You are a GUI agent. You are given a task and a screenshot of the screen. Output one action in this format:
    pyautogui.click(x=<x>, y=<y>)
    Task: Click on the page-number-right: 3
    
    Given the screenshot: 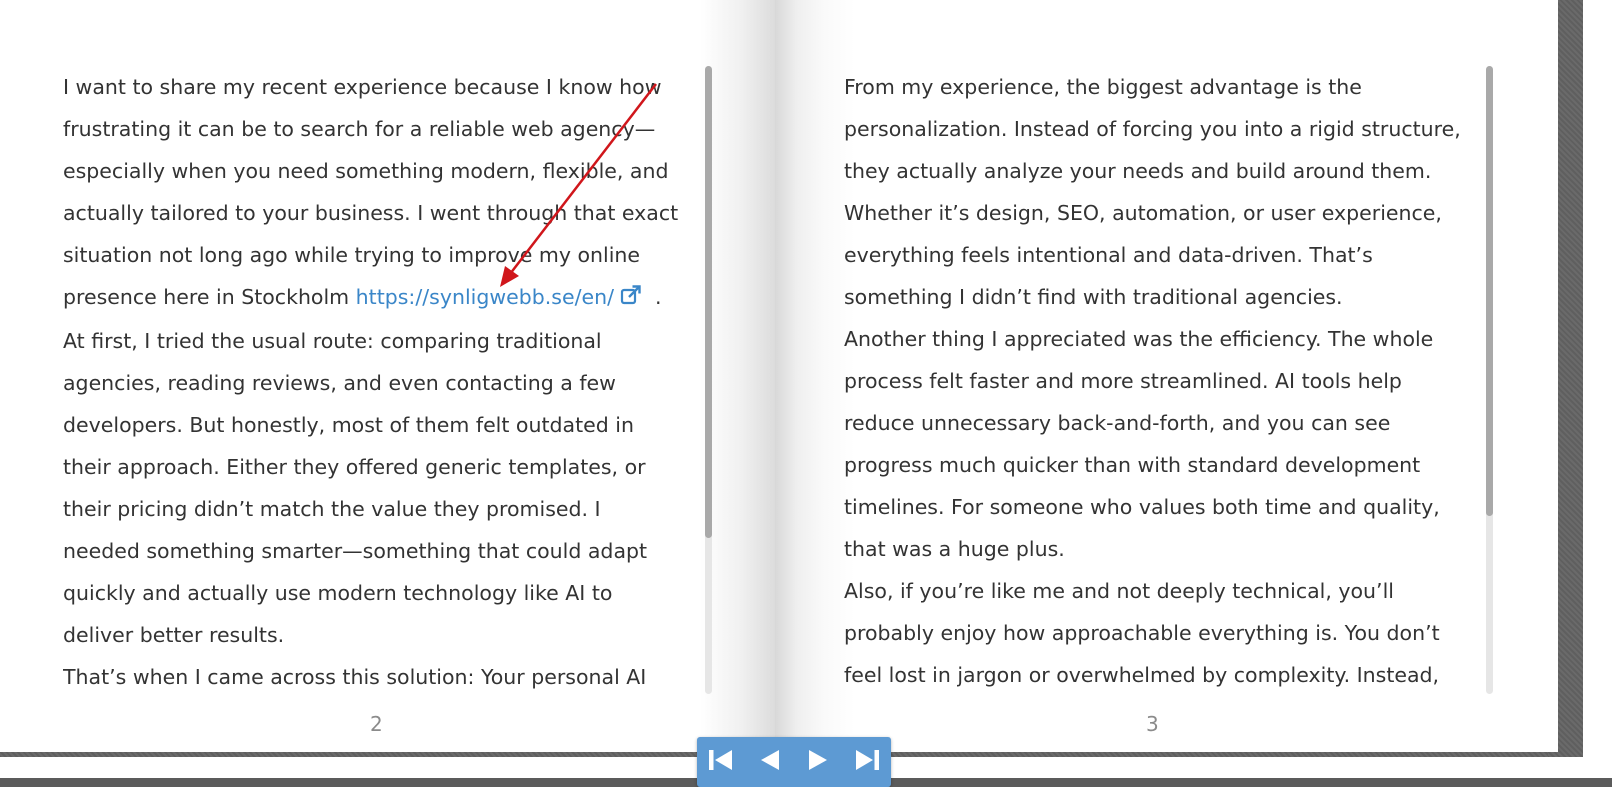 What is the action you would take?
    pyautogui.click(x=1152, y=724)
    